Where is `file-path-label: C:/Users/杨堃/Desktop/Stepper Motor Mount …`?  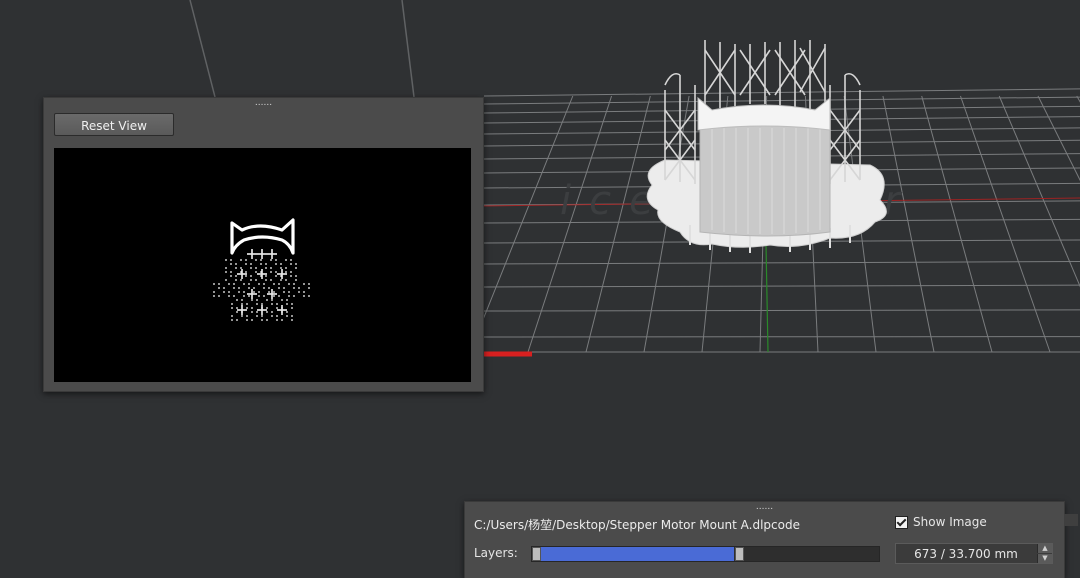
file-path-label: C:/Users/杨堃/Desktop/Stepper Motor Mount … is located at coordinates (637, 524).